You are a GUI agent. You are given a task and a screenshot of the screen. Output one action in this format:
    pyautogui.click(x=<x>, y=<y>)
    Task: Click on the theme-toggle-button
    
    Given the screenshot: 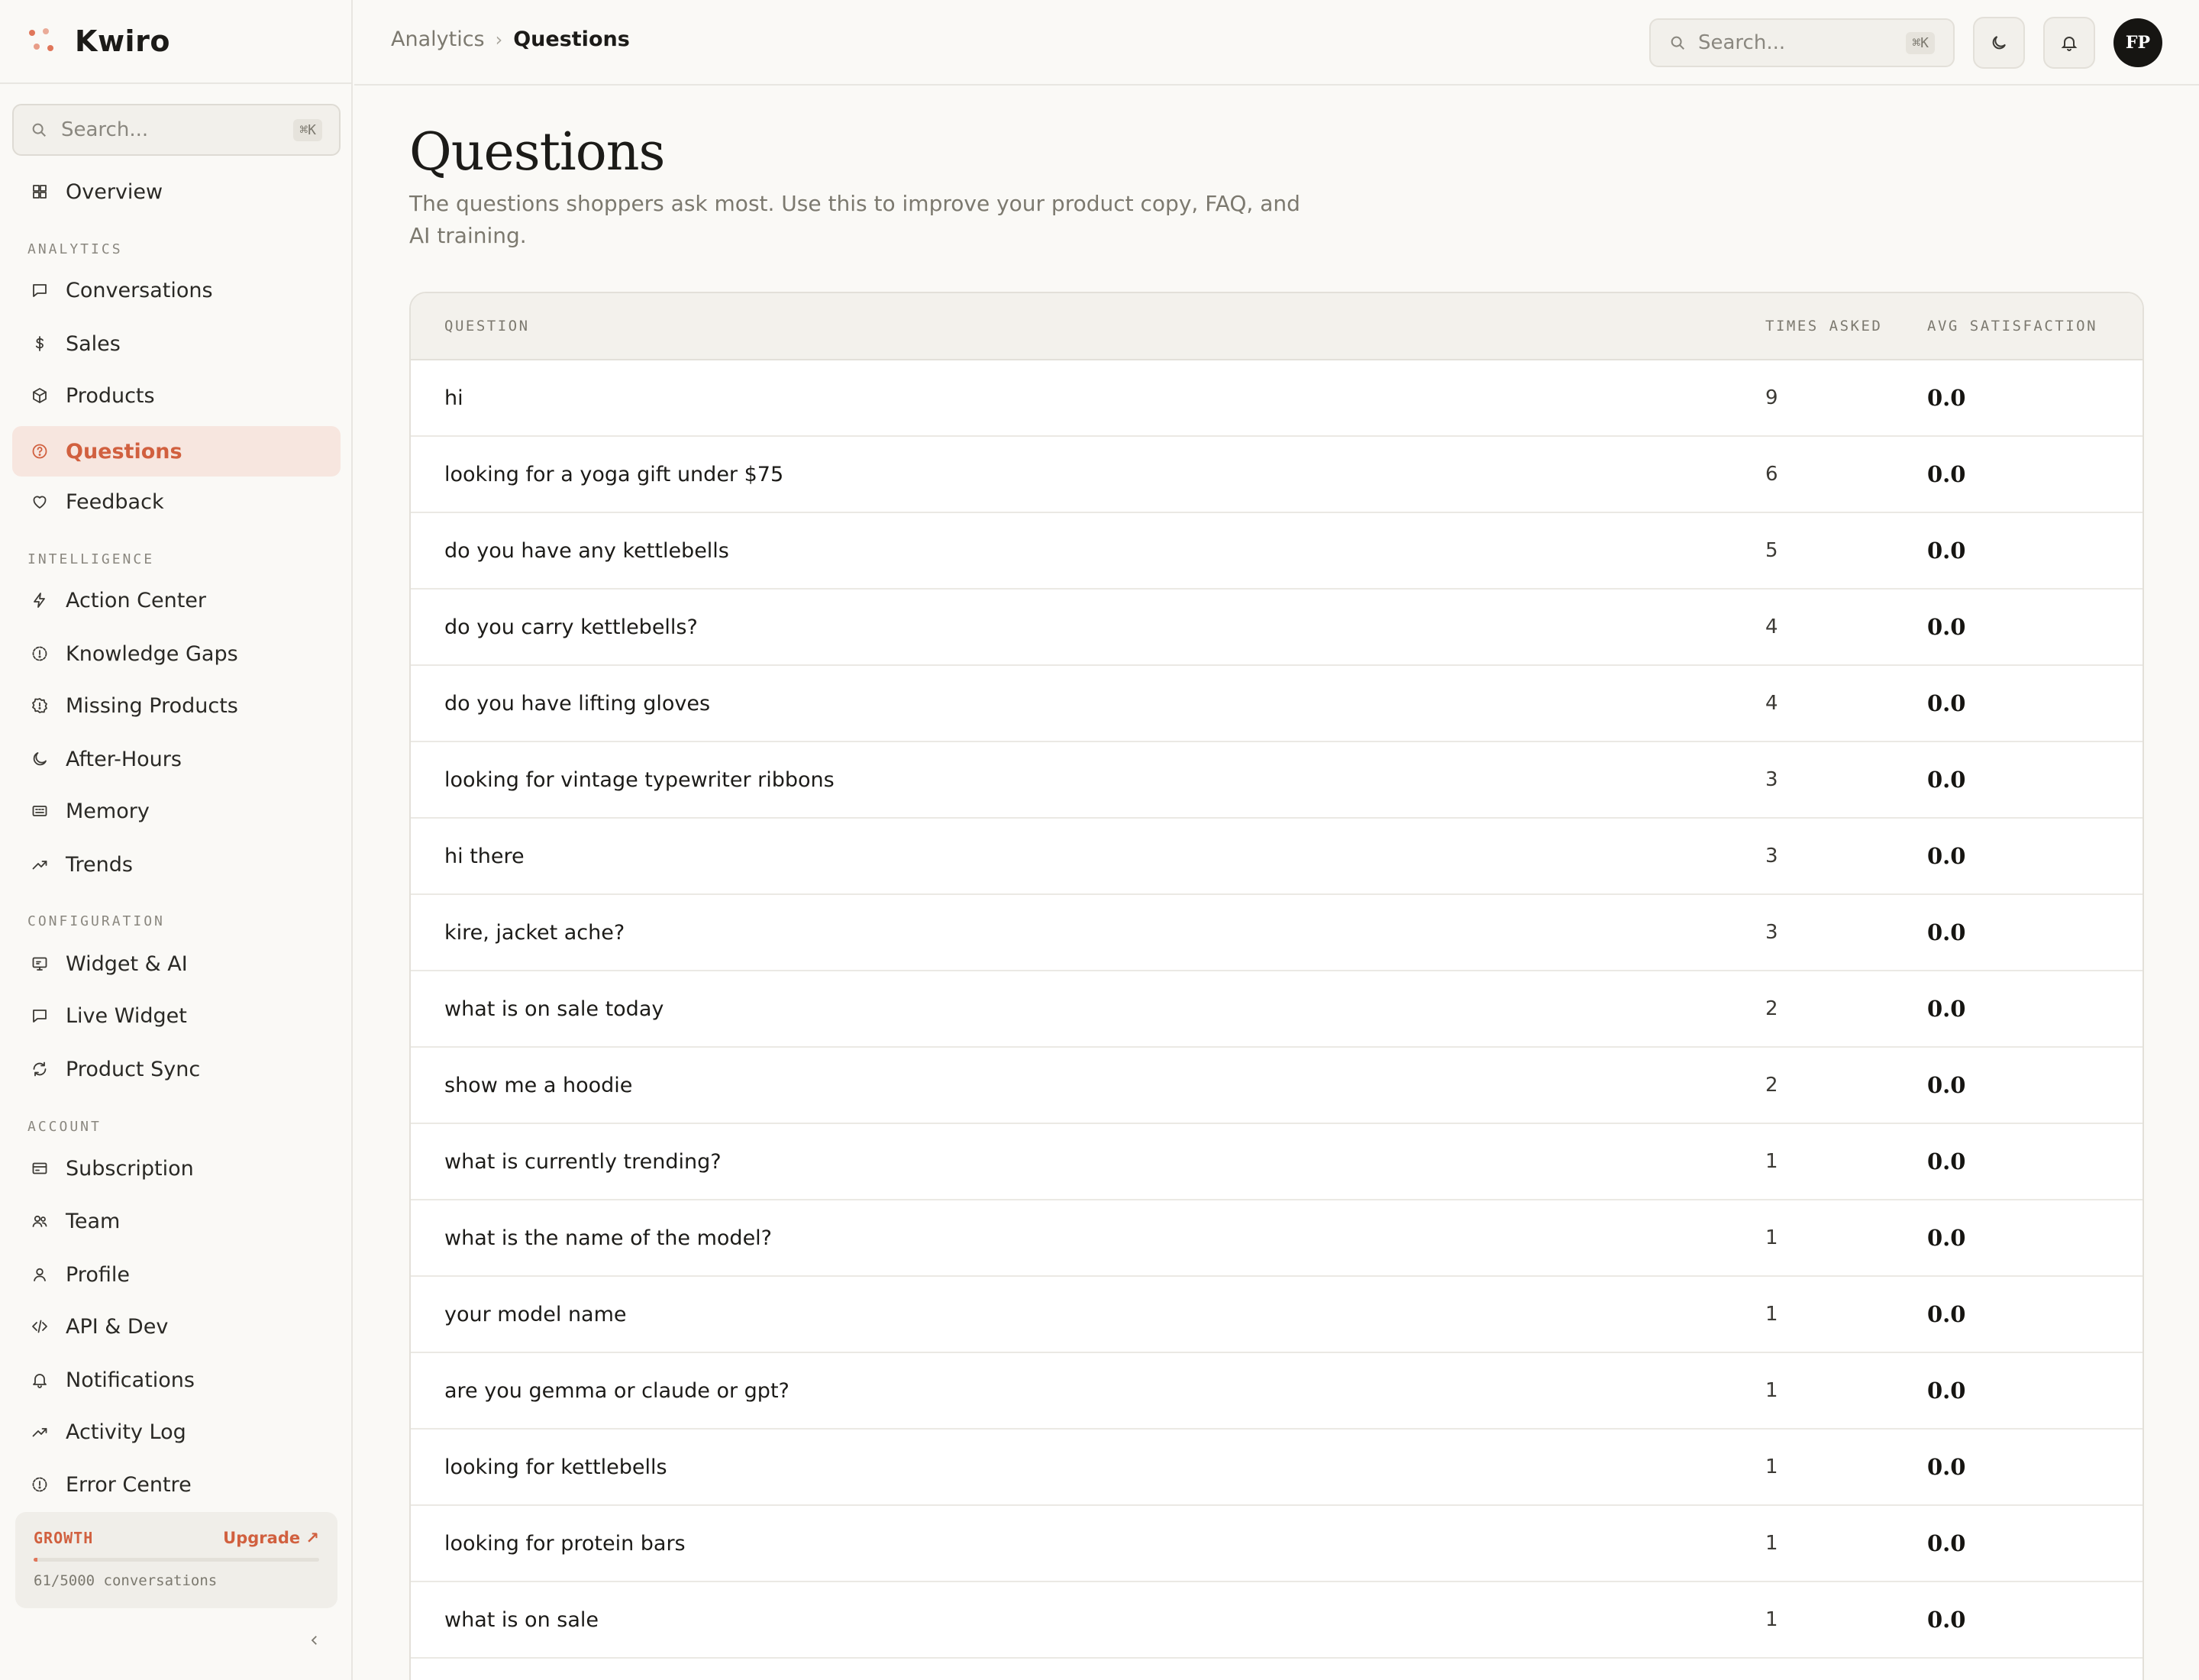 What is the action you would take?
    pyautogui.click(x=1999, y=43)
    